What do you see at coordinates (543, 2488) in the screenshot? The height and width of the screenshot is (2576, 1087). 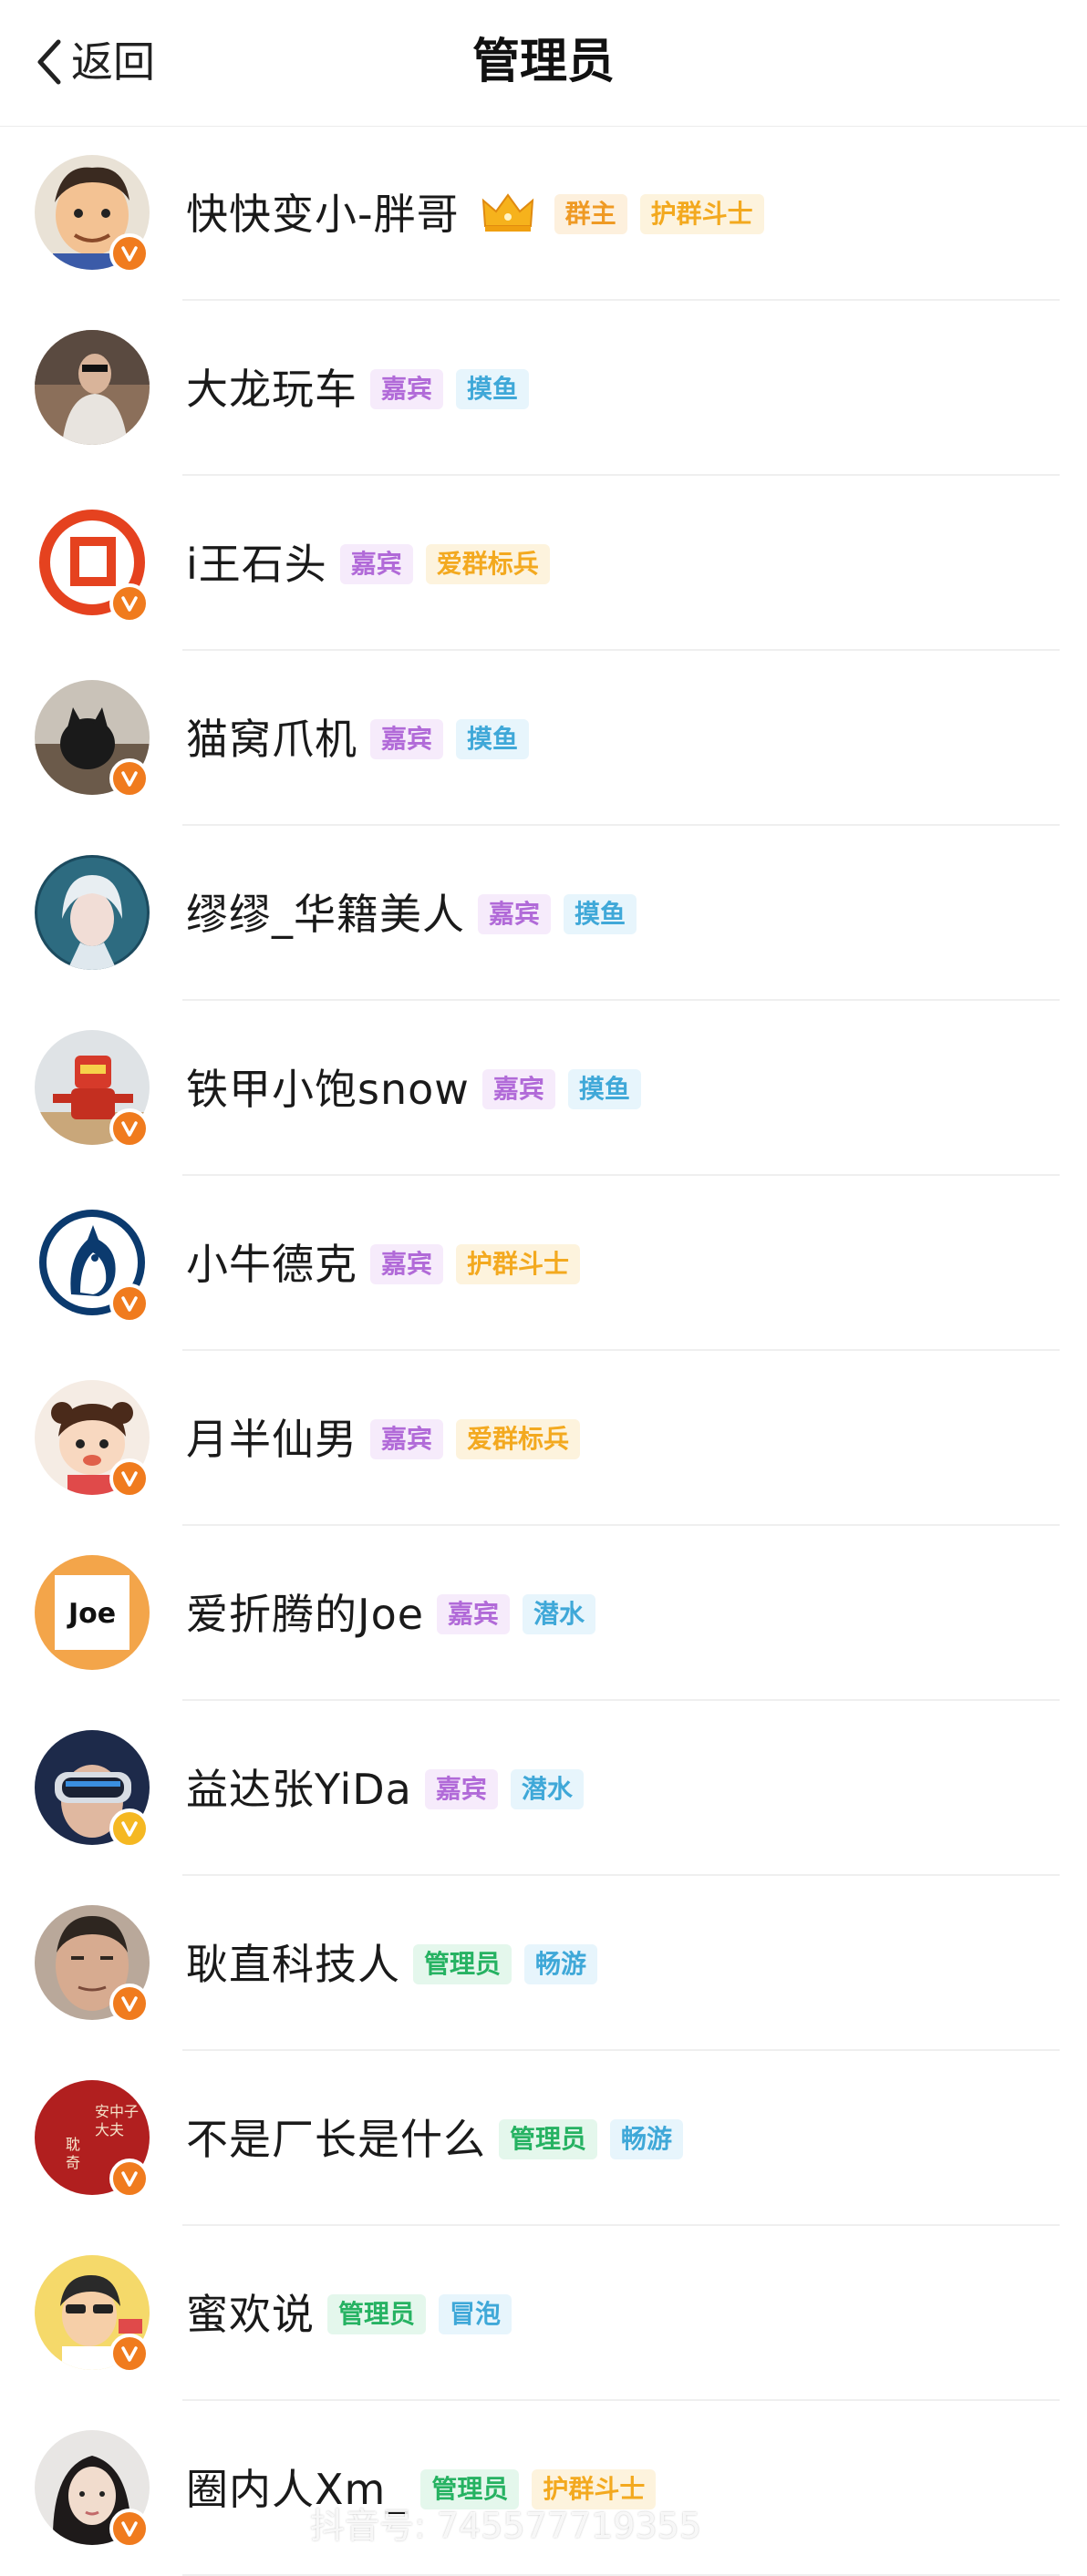 I see `member-row: 圈内人Xm_ 管理员 护群斗士` at bounding box center [543, 2488].